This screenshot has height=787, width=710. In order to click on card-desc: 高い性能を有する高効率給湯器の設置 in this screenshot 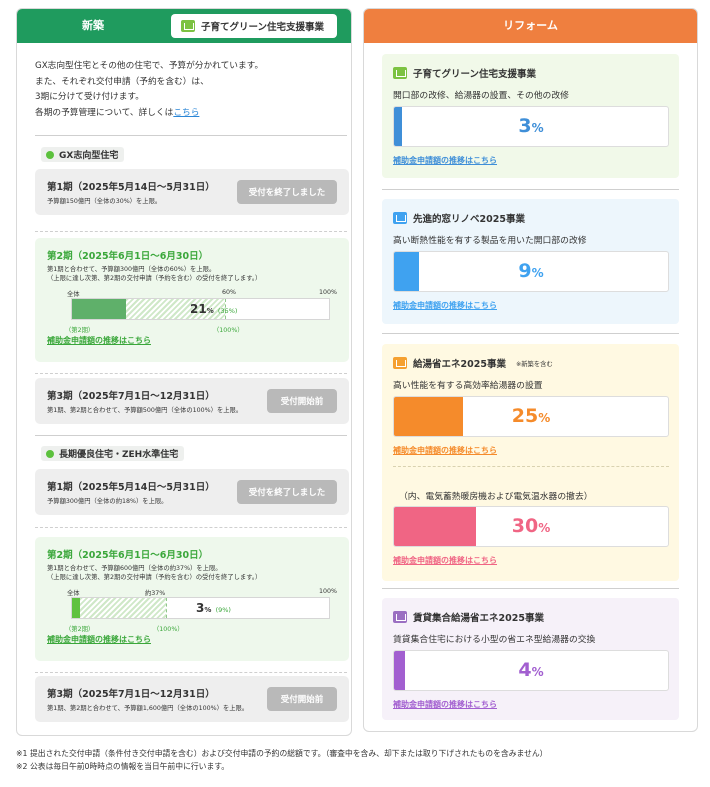, I will do `click(468, 386)`.